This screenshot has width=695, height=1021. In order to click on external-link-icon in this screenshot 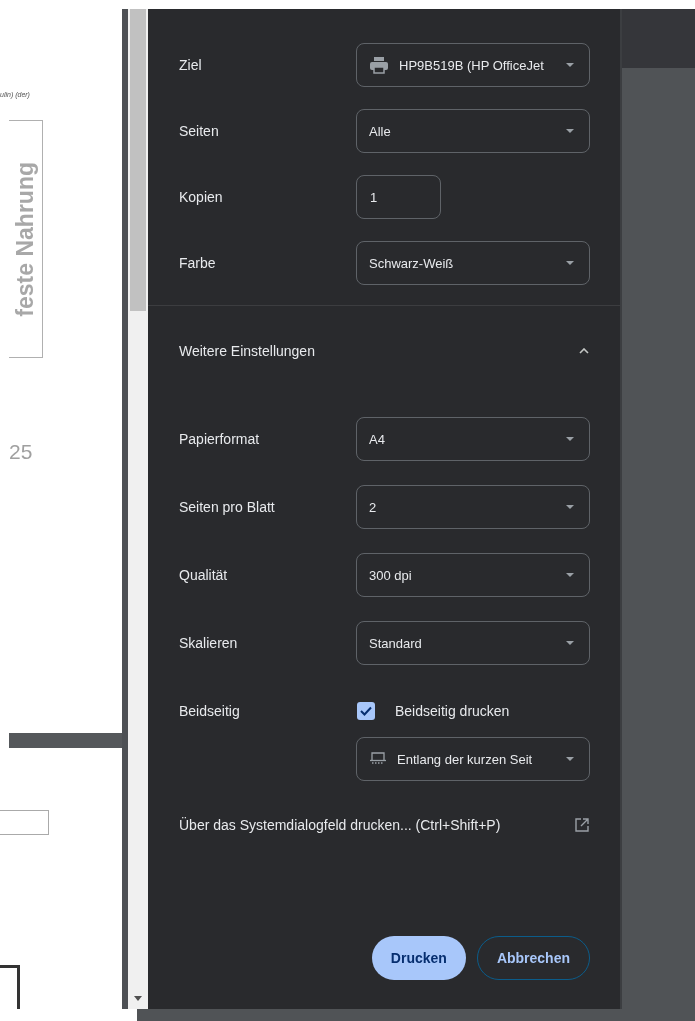, I will do `click(582, 825)`.